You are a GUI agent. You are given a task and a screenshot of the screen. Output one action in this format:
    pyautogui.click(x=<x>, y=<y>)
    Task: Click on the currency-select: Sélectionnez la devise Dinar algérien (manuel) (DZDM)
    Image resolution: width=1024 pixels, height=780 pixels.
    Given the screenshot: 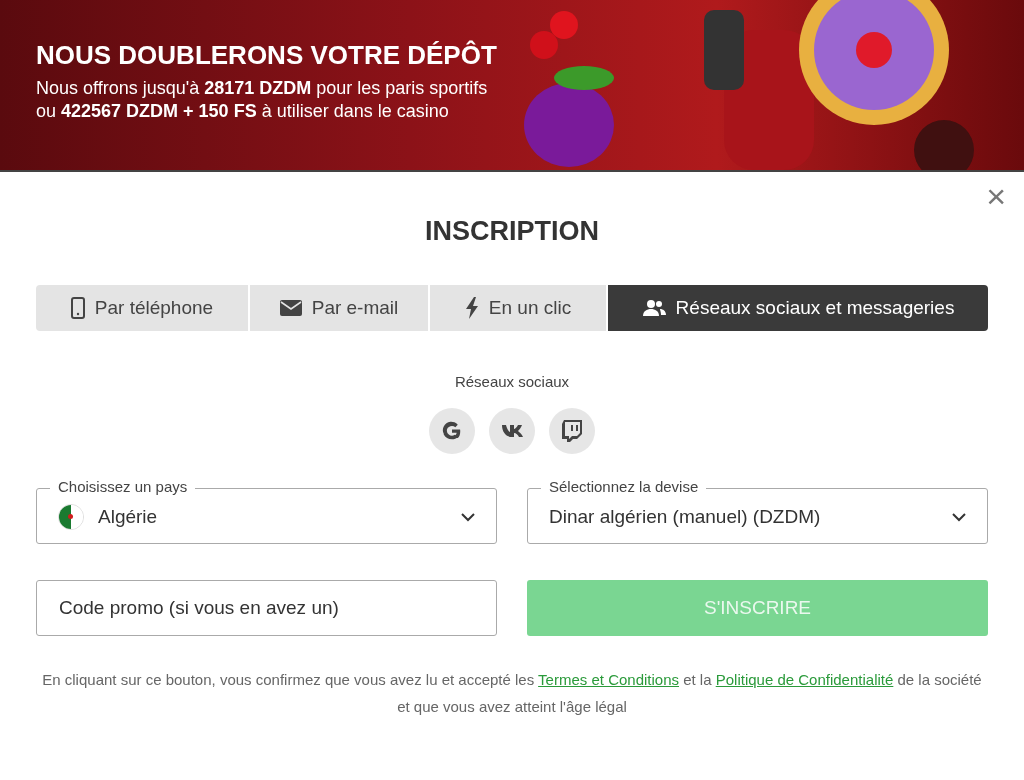 What is the action you would take?
    pyautogui.click(x=757, y=511)
    